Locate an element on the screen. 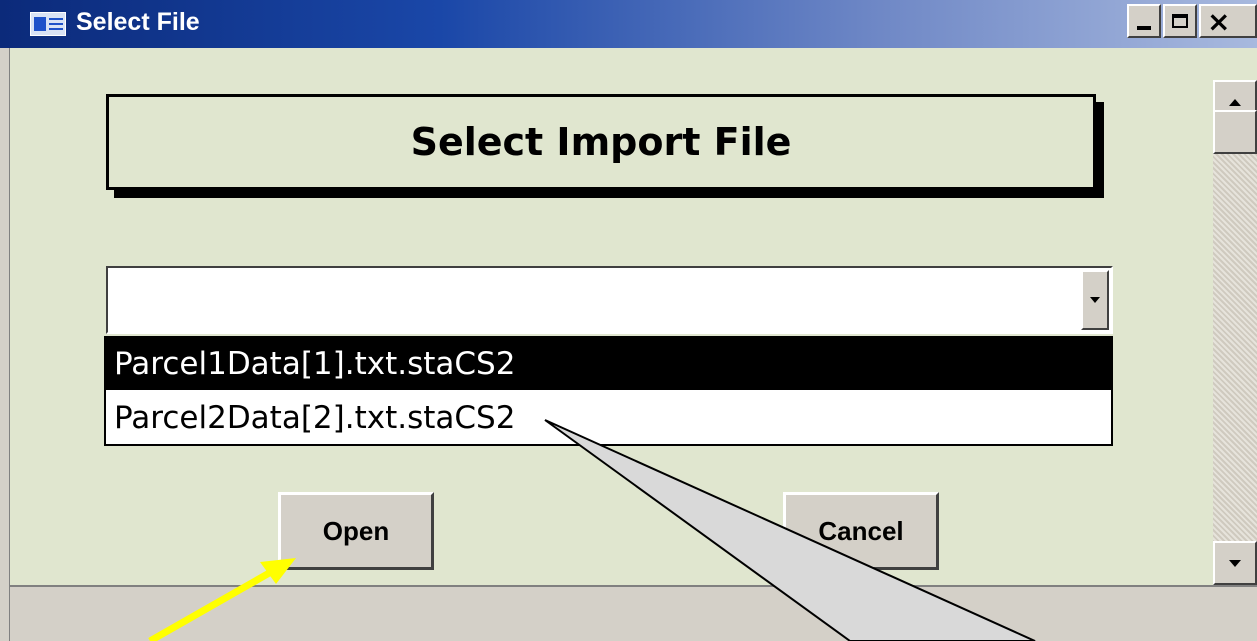  scroll-down-button is located at coordinates (1235, 563).